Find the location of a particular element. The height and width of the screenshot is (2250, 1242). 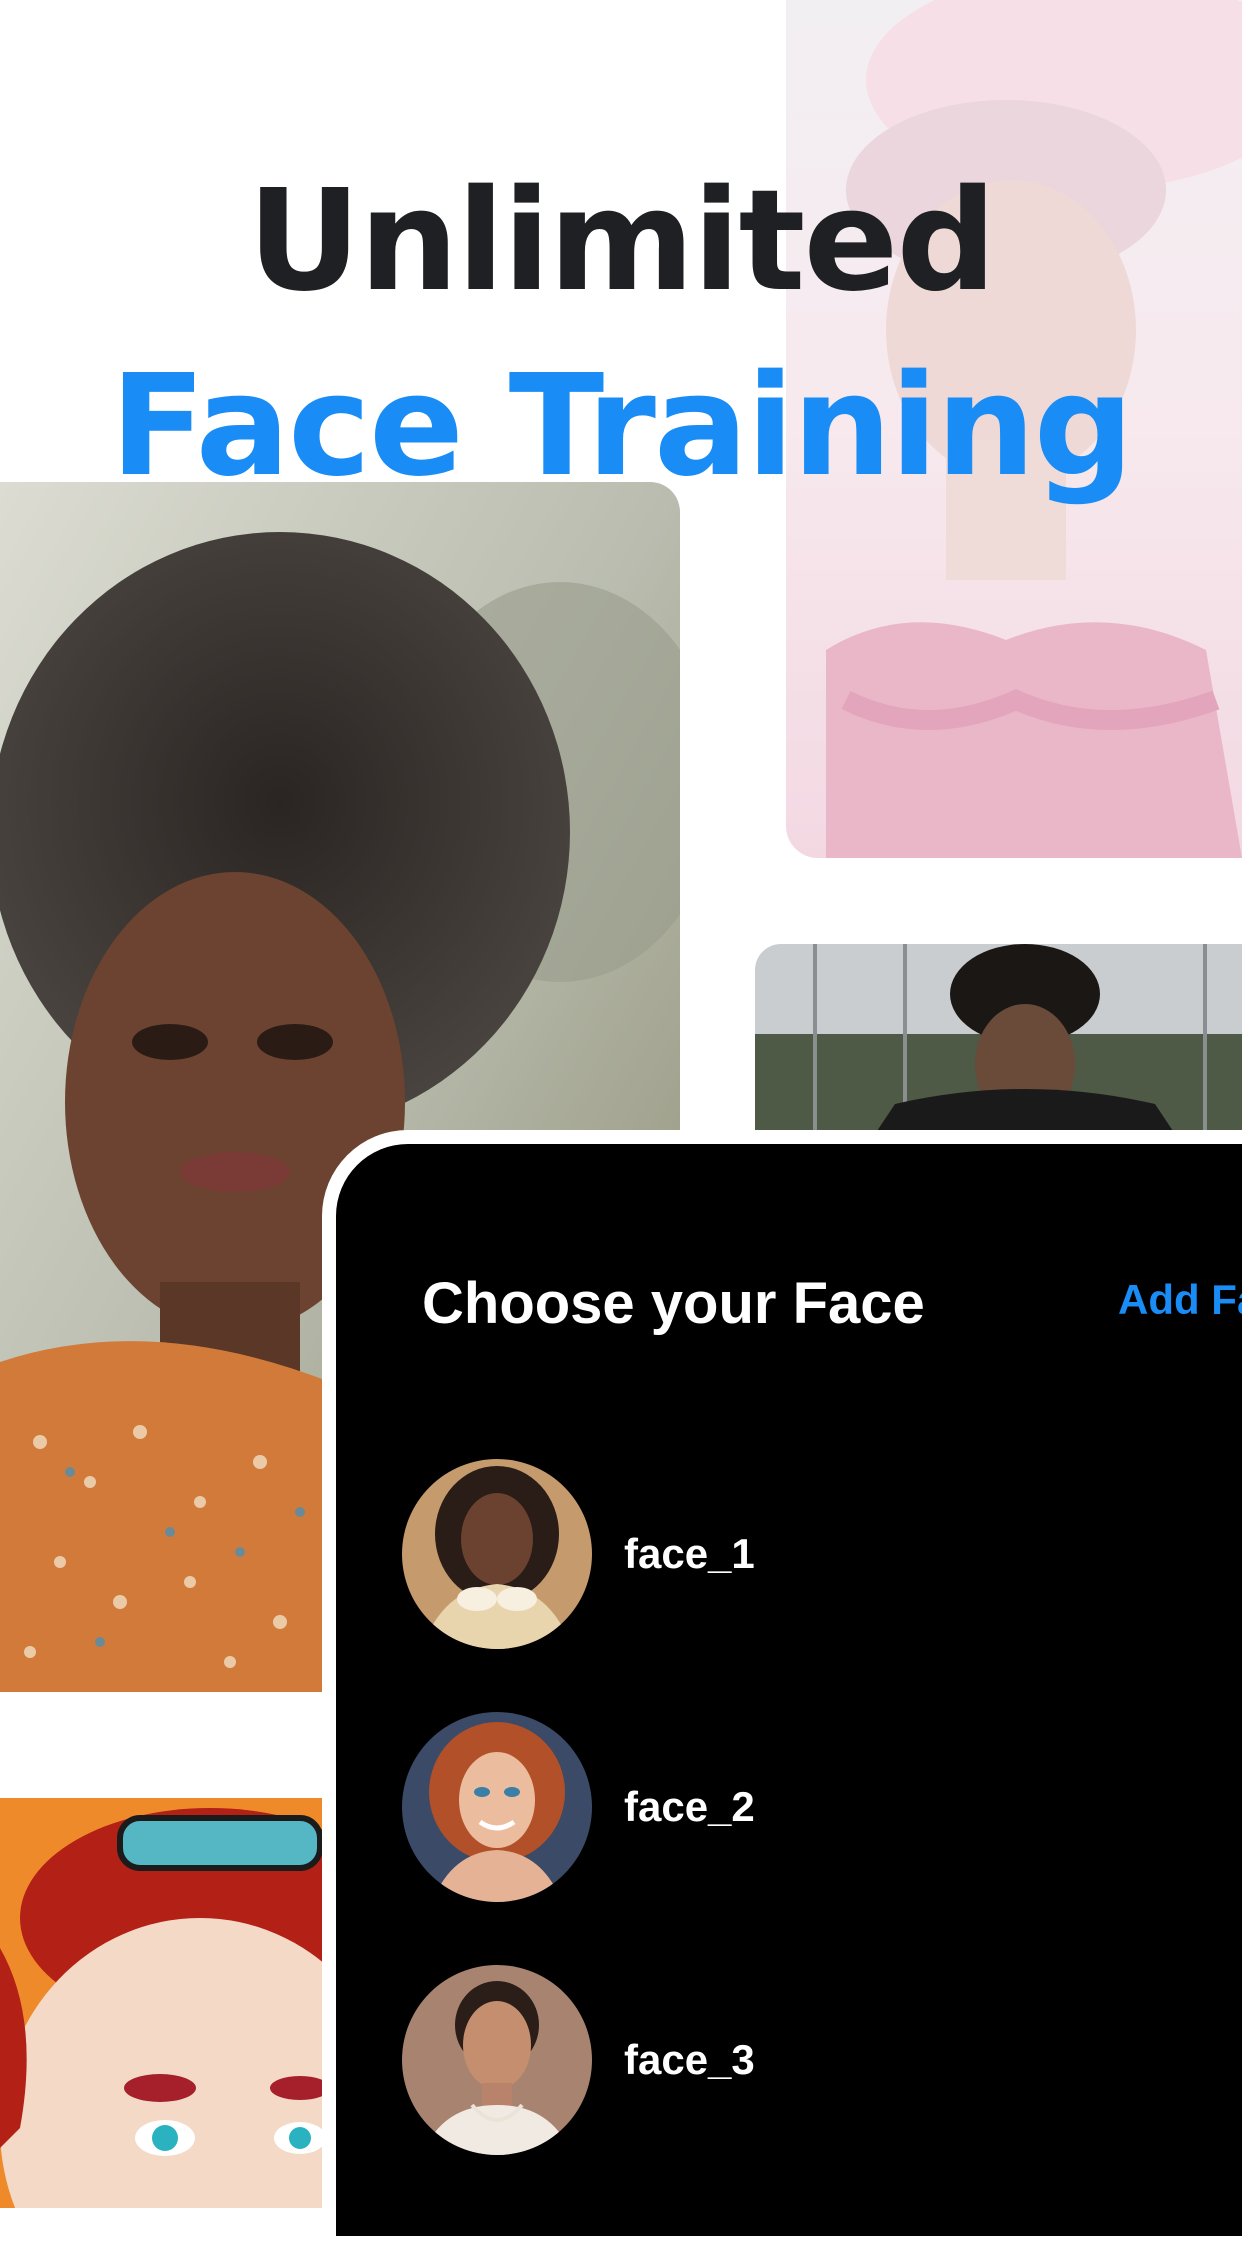

face-list-item-1: face_1 is located at coordinates (752, 1554).